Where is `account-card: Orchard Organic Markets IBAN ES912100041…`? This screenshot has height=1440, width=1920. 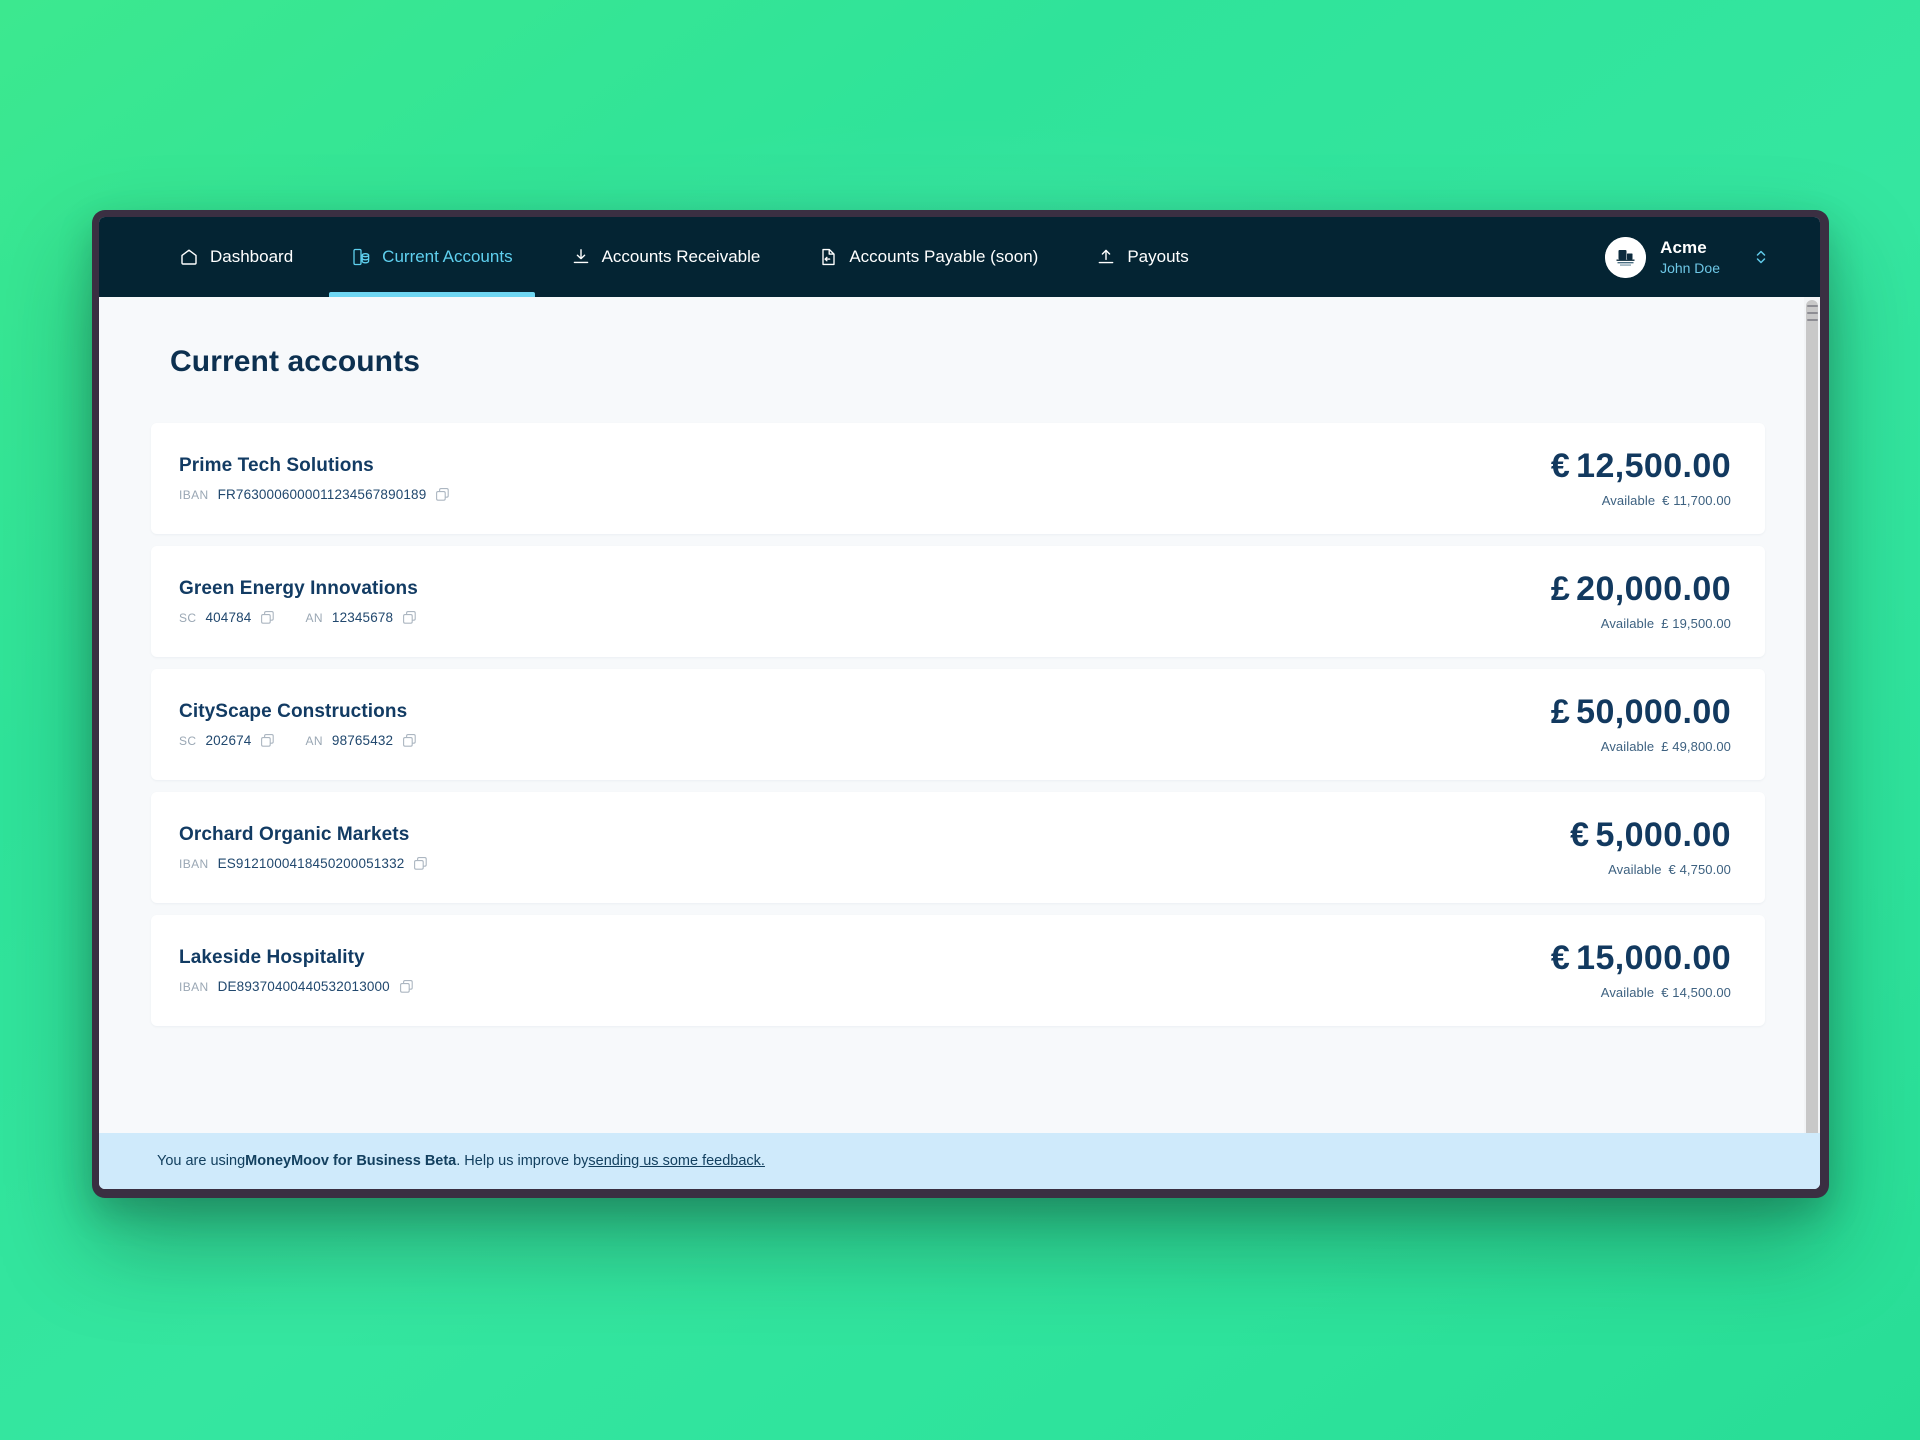 account-card: Orchard Organic Markets IBAN ES912100041… is located at coordinates (958, 847).